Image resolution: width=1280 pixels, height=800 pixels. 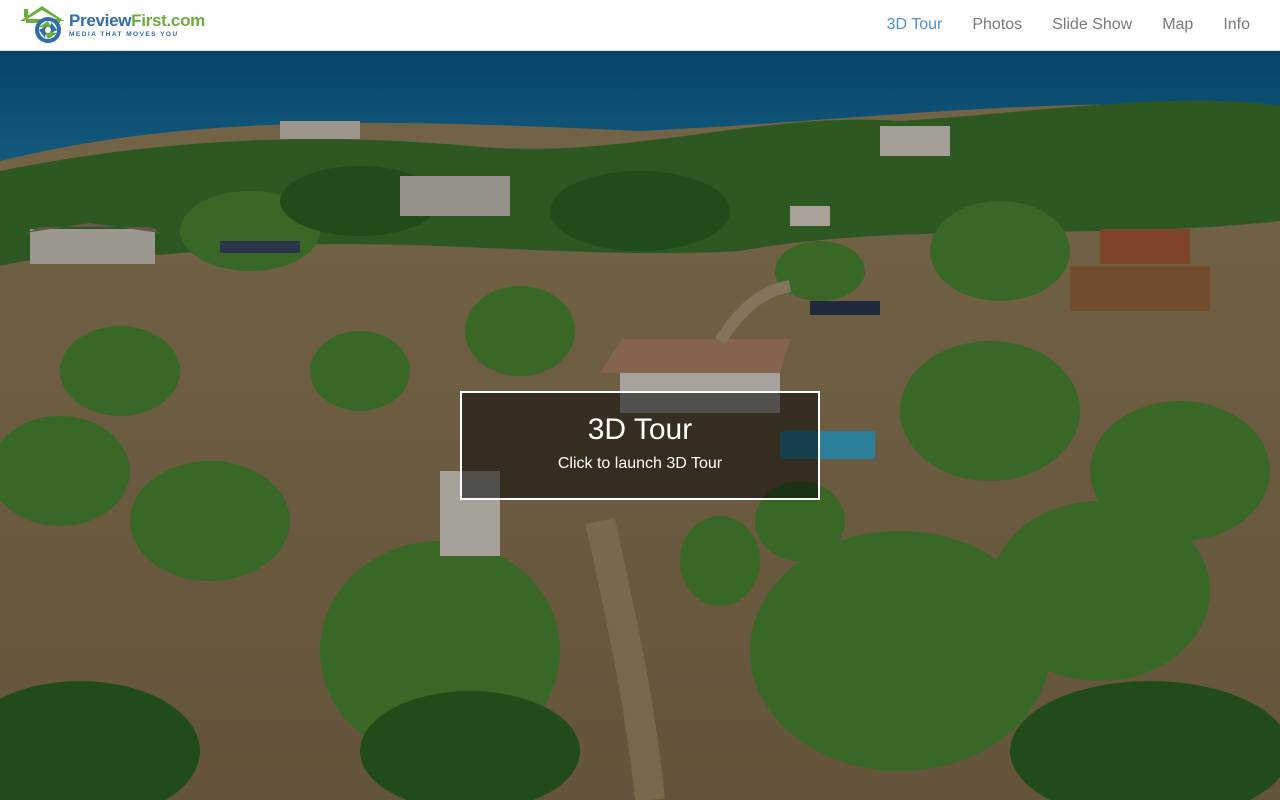 I want to click on brand-name: PreviewFirst.com, so click(x=137, y=20).